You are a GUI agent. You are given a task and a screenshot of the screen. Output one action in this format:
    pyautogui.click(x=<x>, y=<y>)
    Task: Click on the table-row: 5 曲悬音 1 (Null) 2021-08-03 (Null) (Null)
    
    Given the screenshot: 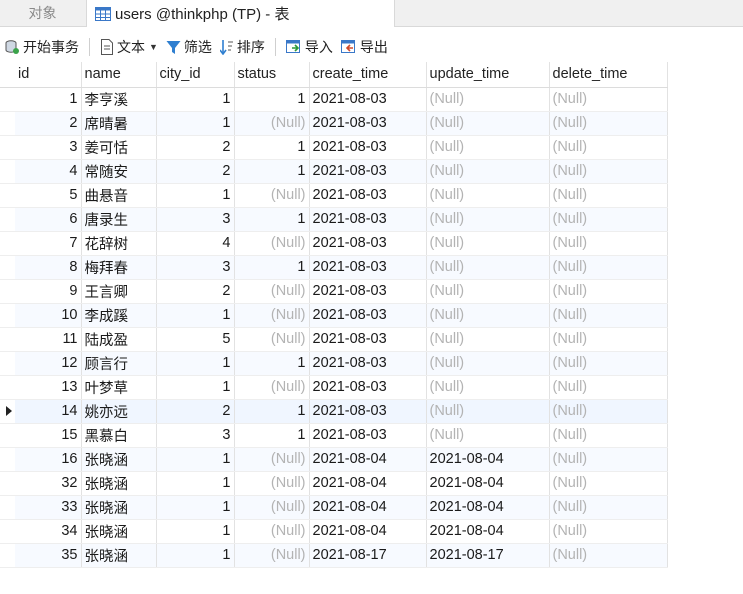 What is the action you would take?
    pyautogui.click(x=334, y=195)
    